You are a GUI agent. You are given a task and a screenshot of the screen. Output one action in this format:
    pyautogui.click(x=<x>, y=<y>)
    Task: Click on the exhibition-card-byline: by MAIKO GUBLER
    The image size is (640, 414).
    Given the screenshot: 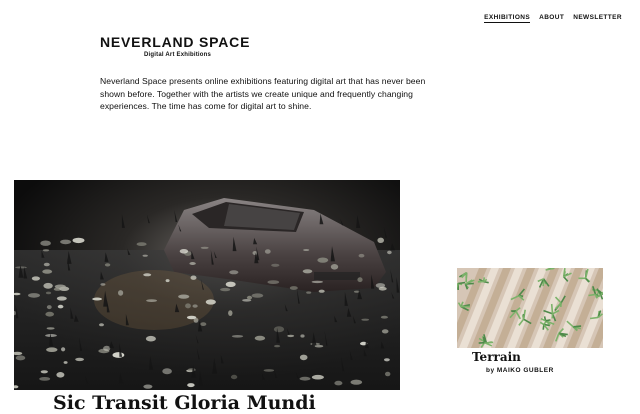 What is the action you would take?
    pyautogui.click(x=520, y=370)
    